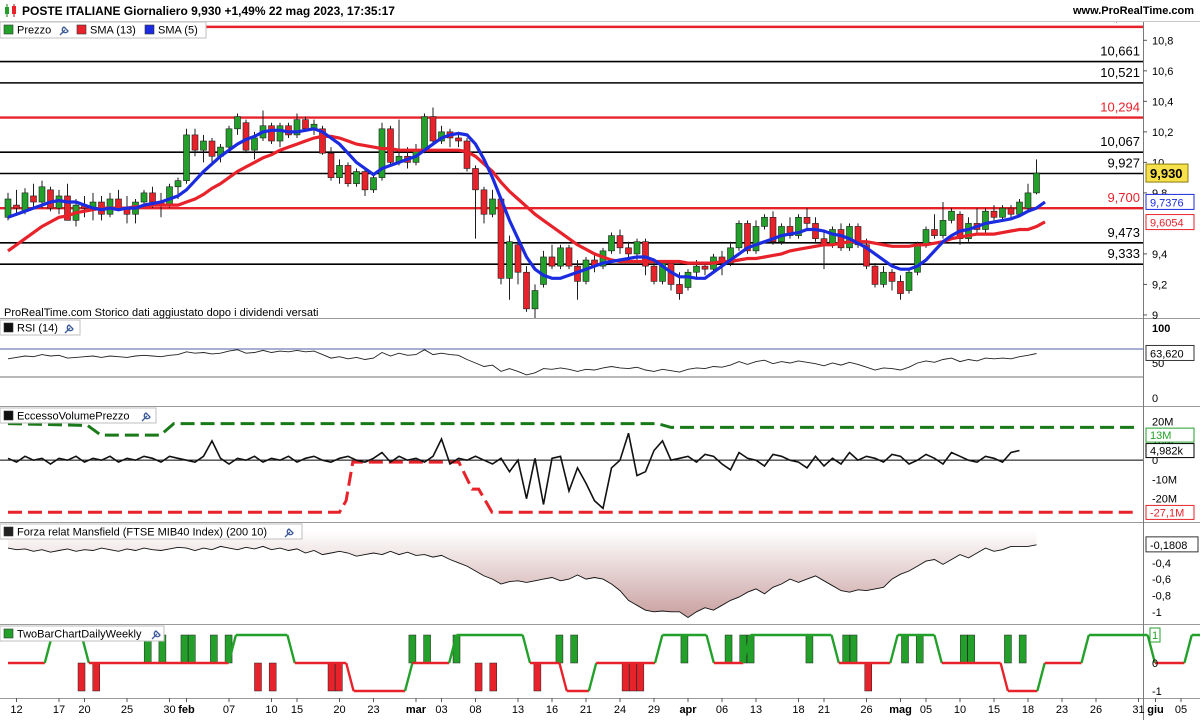  Describe the element at coordinates (271, 710) in the screenshot. I see `x-axis-label: 10` at that location.